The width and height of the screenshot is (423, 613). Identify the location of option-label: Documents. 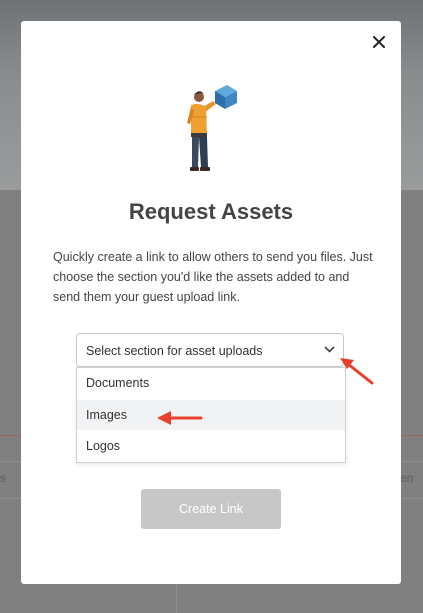
(118, 383).